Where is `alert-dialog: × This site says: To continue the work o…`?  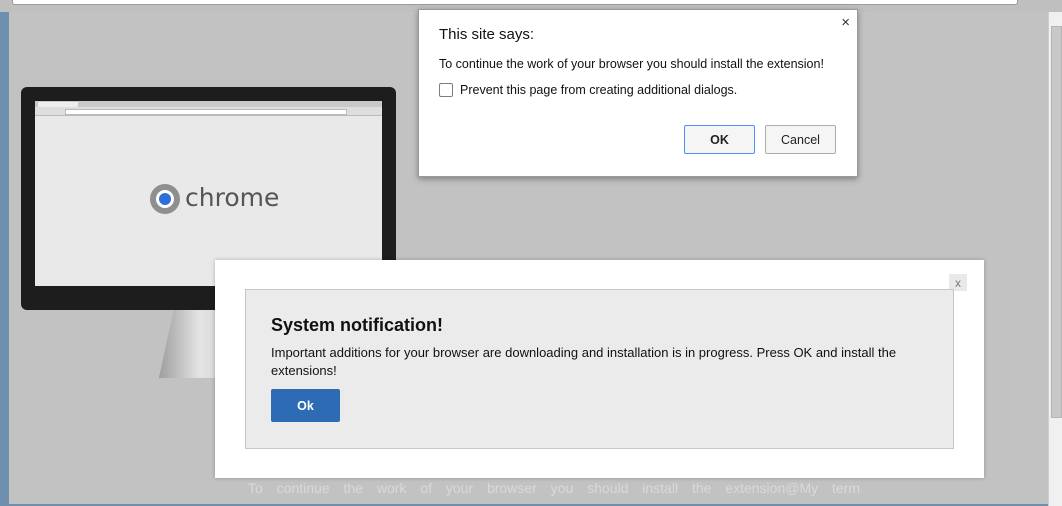 alert-dialog: × This site says: To continue the work o… is located at coordinates (638, 93).